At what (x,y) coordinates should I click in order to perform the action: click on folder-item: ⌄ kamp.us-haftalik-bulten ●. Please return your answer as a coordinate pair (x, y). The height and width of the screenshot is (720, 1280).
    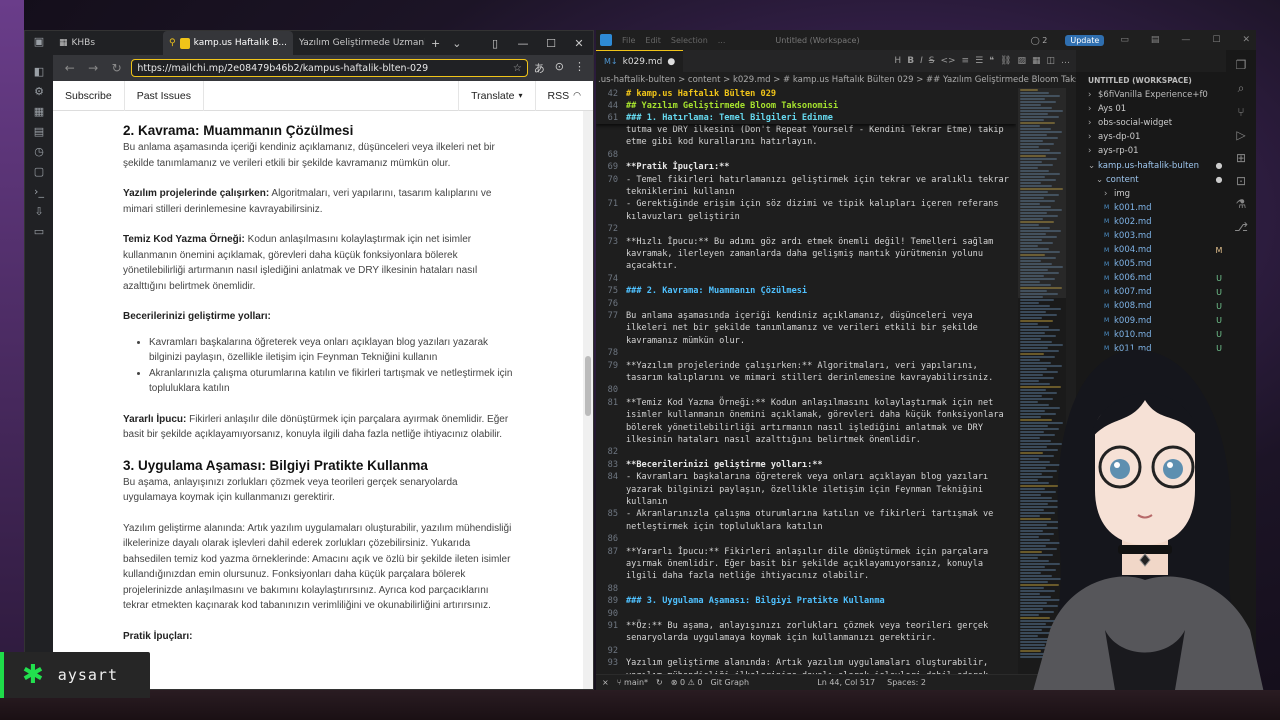
    Looking at the image, I should click on (1151, 165).